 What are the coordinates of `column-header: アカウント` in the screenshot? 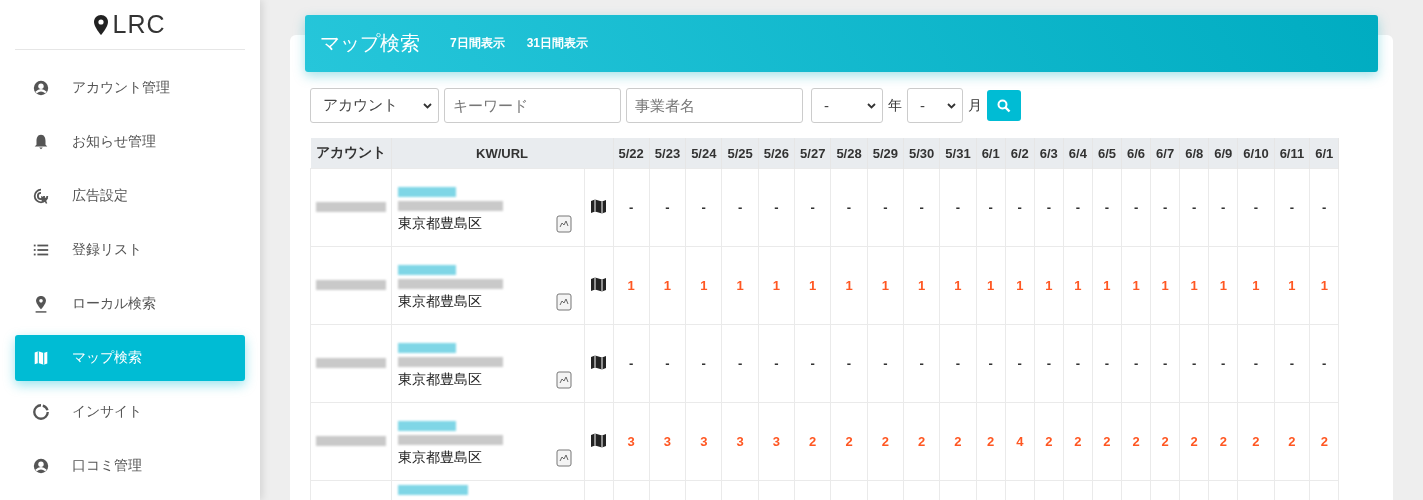 It's located at (350, 153).